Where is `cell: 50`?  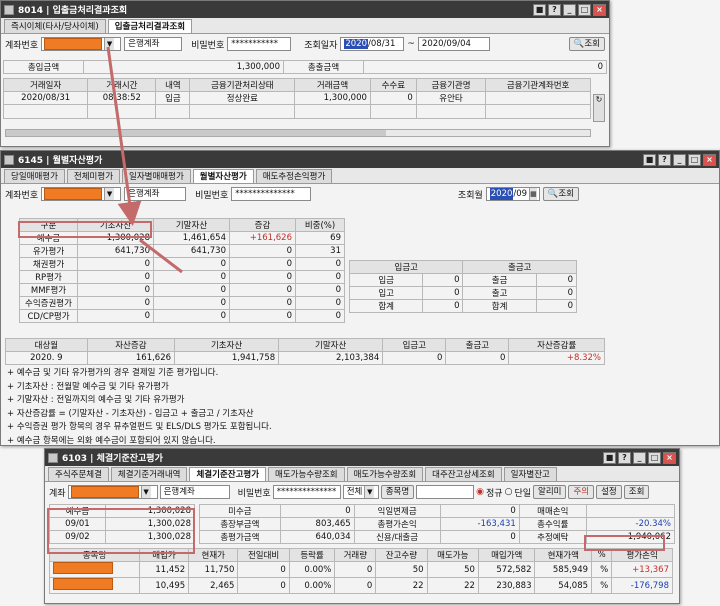 cell: 50 is located at coordinates (401, 569).